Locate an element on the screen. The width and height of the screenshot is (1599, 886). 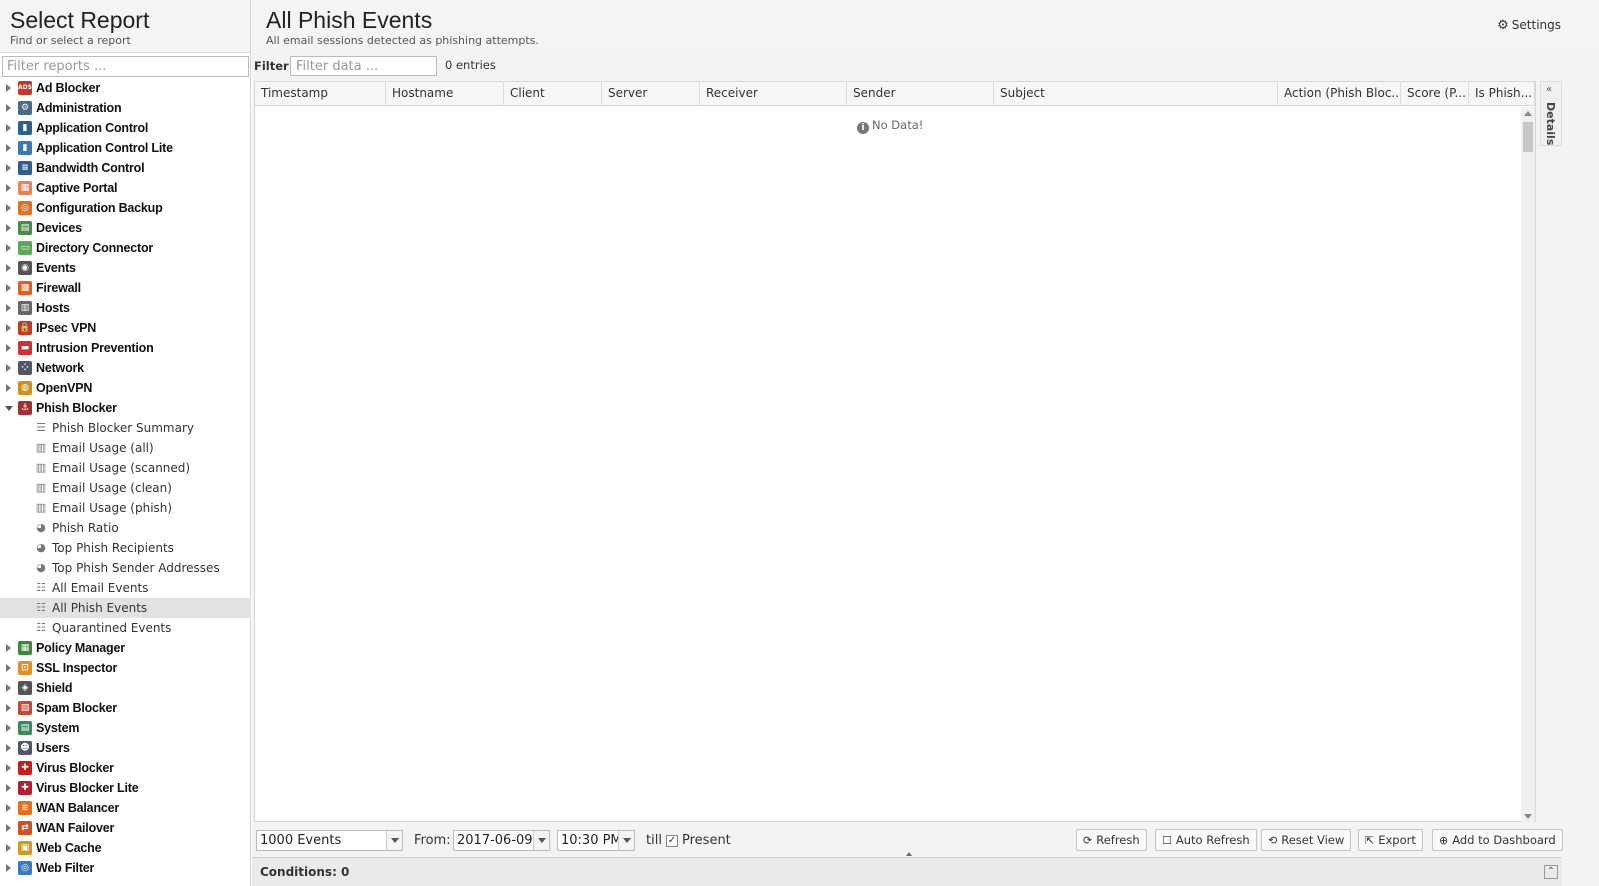
tree-node-users: ☻ Users is located at coordinates (125, 748).